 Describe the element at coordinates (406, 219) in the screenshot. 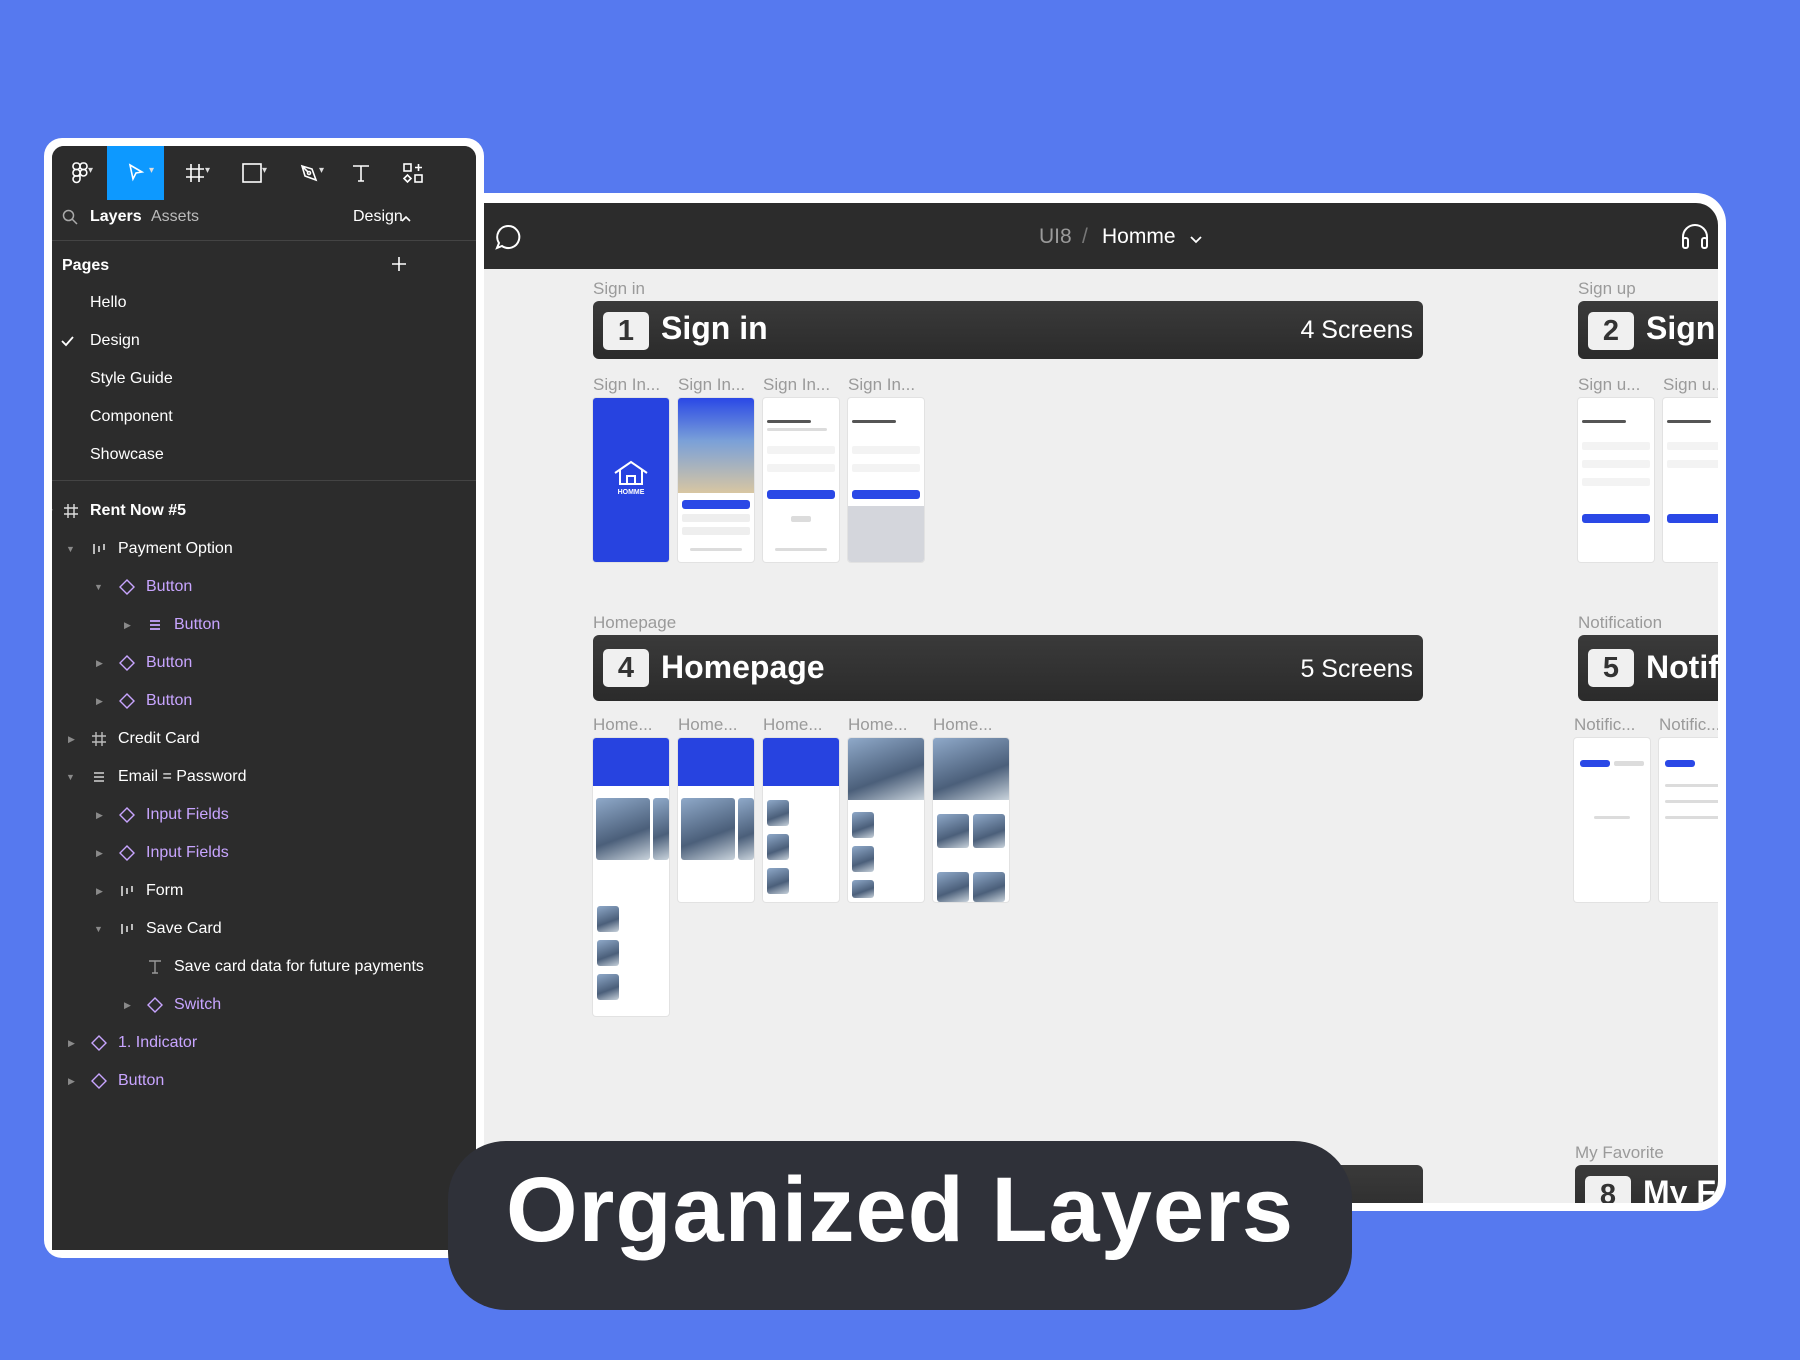

I see `chevron-up-icon` at that location.